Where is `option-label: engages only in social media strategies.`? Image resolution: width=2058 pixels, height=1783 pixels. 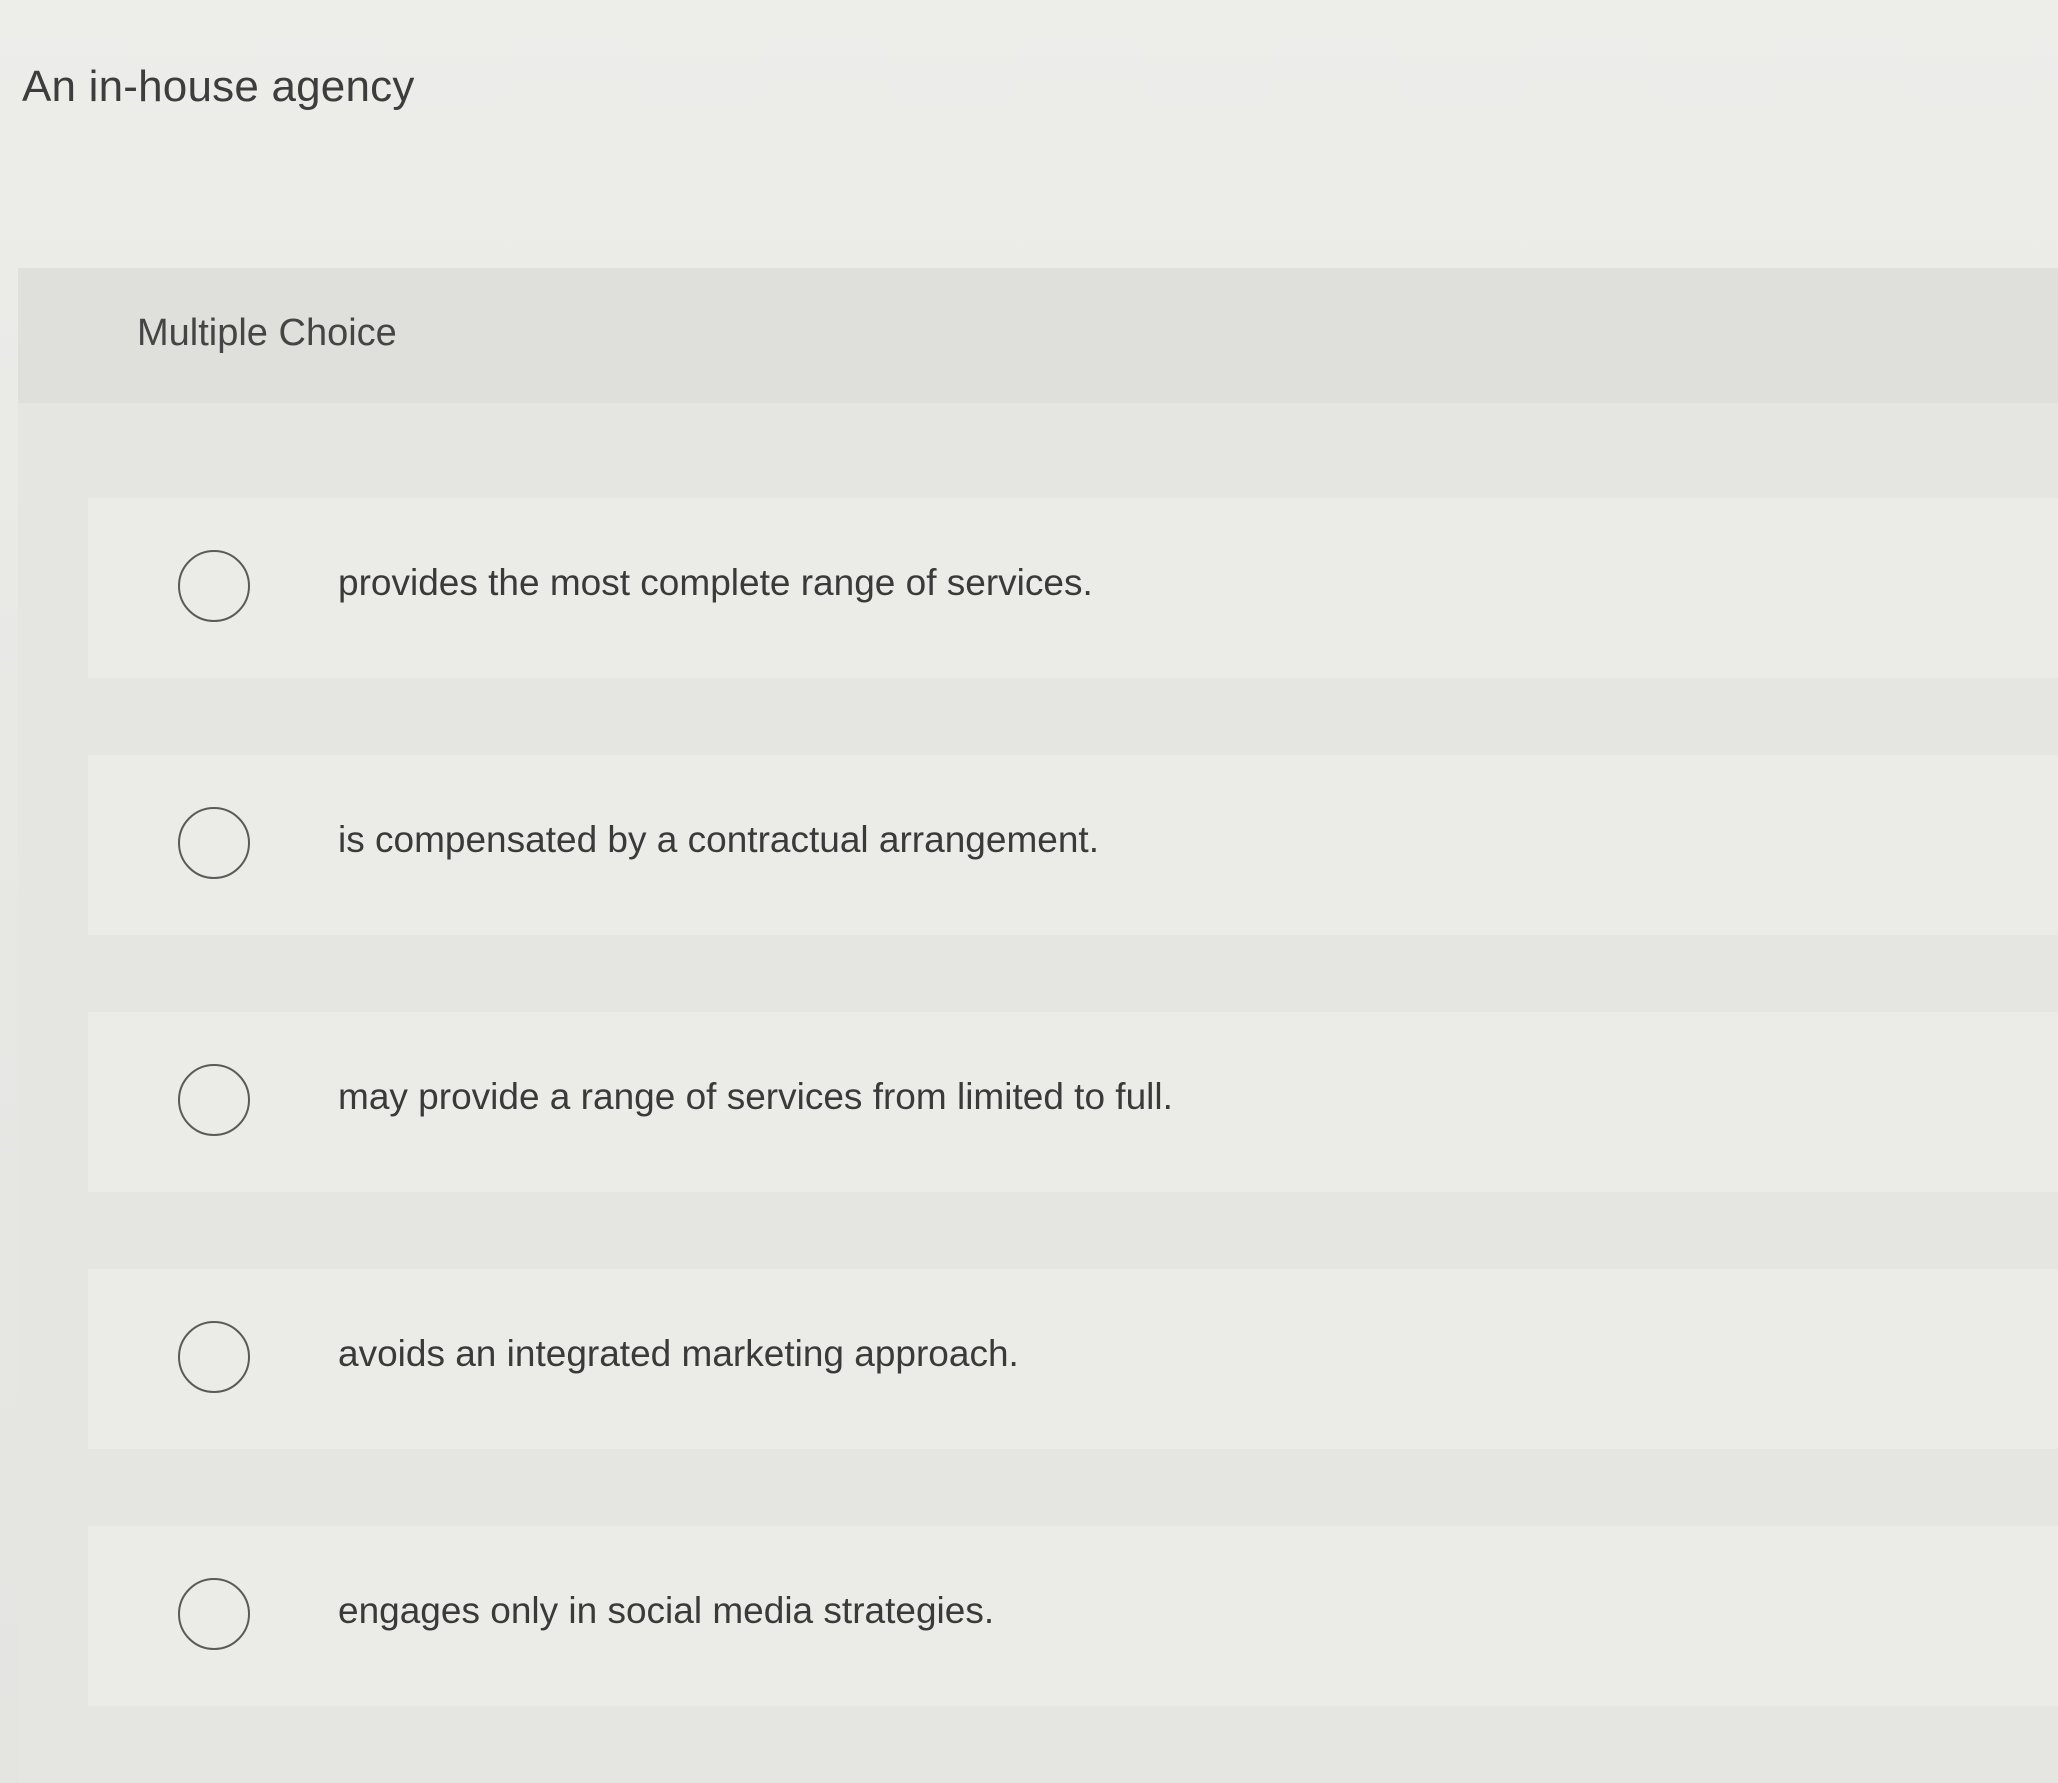 option-label: engages only in social media strategies. is located at coordinates (666, 1610).